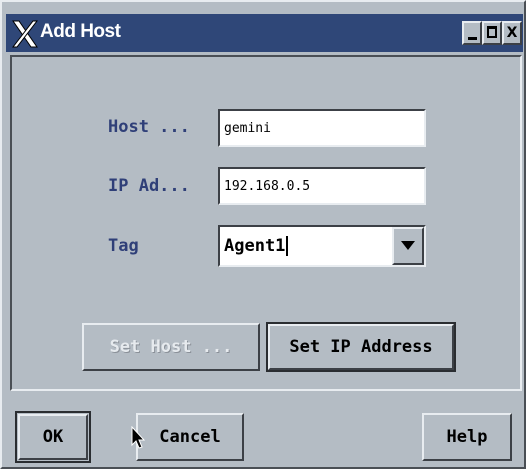 Image resolution: width=526 pixels, height=469 pixels. What do you see at coordinates (361, 347) in the screenshot?
I see `set-ip-address-button: Set IP Address` at bounding box center [361, 347].